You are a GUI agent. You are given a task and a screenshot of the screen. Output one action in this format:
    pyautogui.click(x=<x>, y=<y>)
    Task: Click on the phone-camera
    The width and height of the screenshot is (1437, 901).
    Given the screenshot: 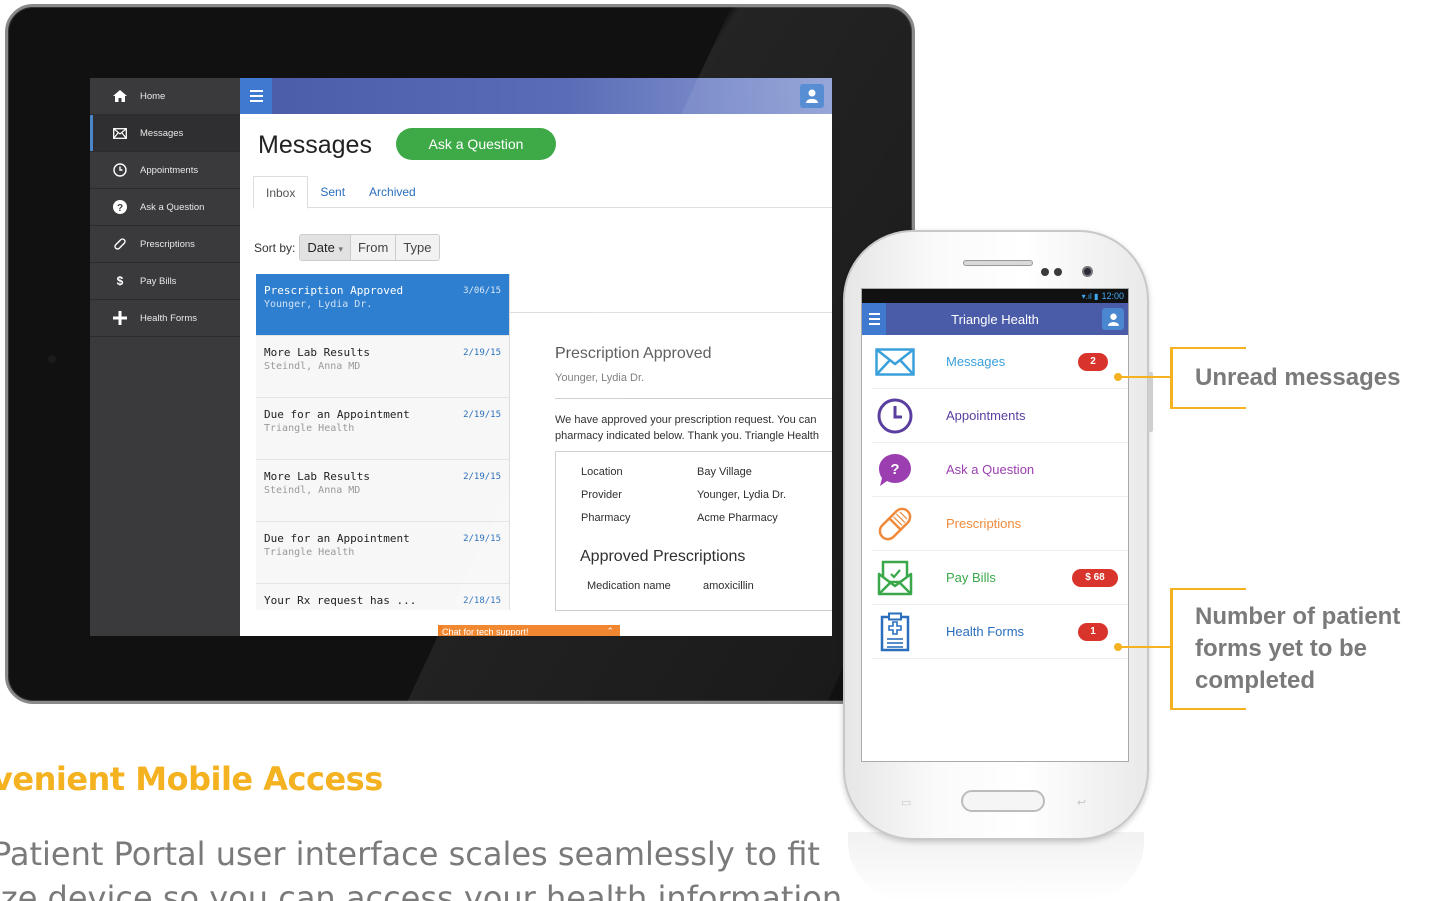 What is the action you would take?
    pyautogui.click(x=1087, y=271)
    